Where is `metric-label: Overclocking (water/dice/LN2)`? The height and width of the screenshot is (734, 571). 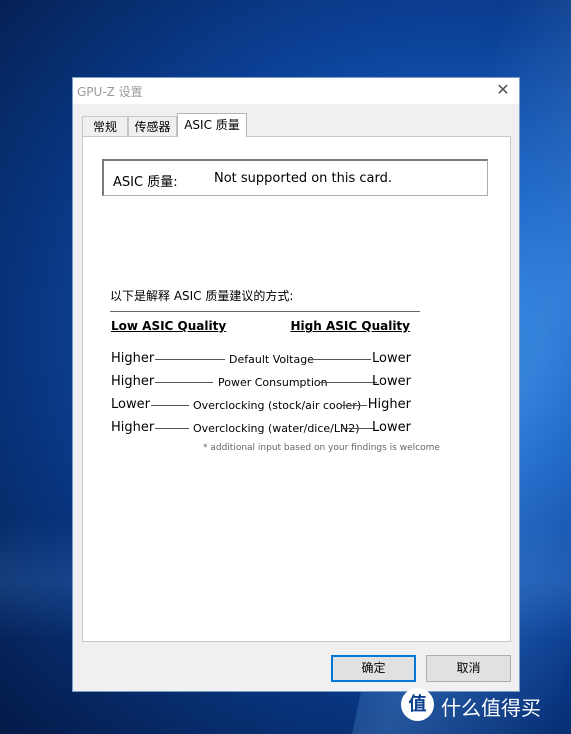 metric-label: Overclocking (water/dice/LN2) is located at coordinates (276, 428).